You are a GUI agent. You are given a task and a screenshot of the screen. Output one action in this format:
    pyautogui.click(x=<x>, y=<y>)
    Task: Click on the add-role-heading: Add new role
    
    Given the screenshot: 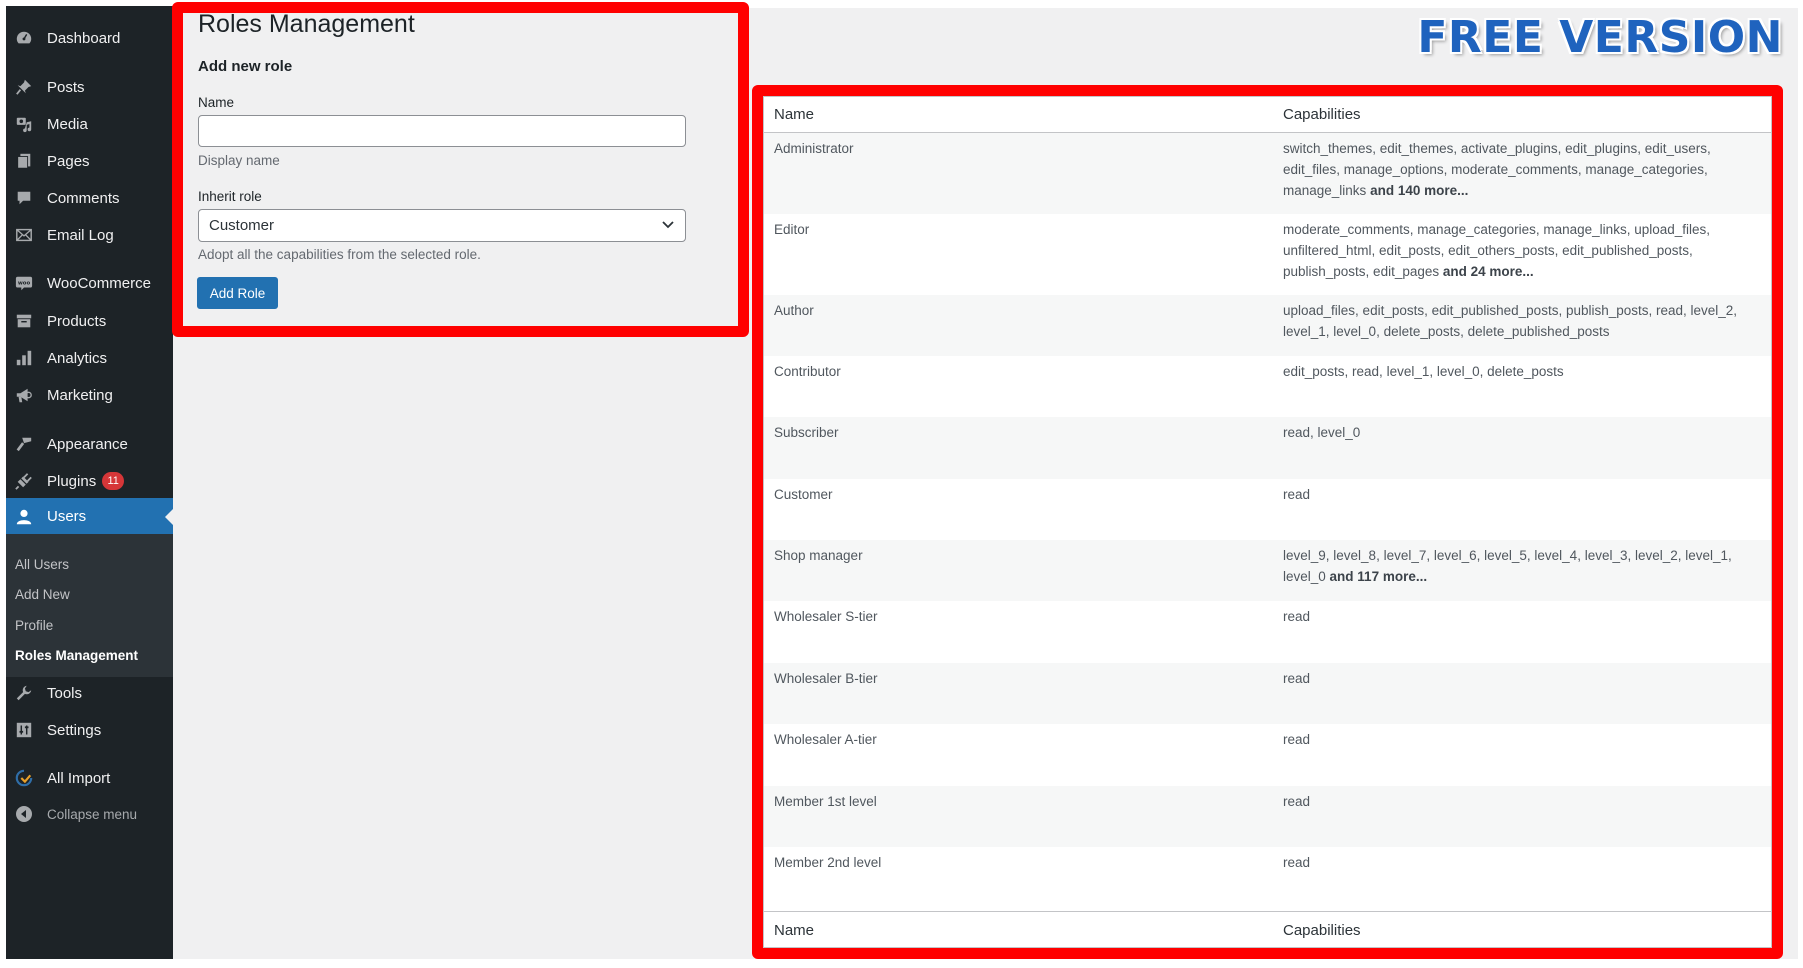 What is the action you would take?
    pyautogui.click(x=245, y=66)
    